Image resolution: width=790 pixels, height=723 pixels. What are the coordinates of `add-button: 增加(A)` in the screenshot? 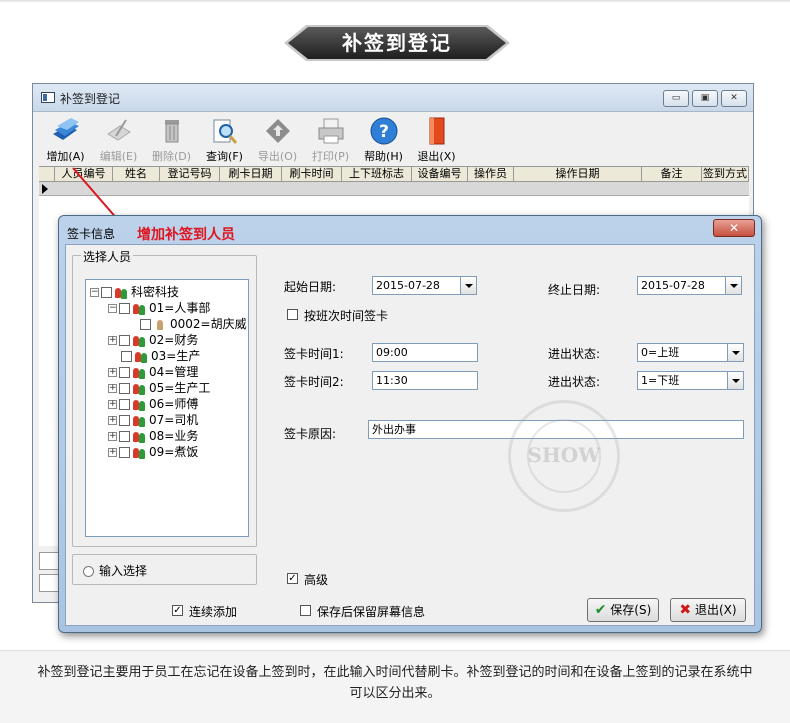 It's located at (65, 140).